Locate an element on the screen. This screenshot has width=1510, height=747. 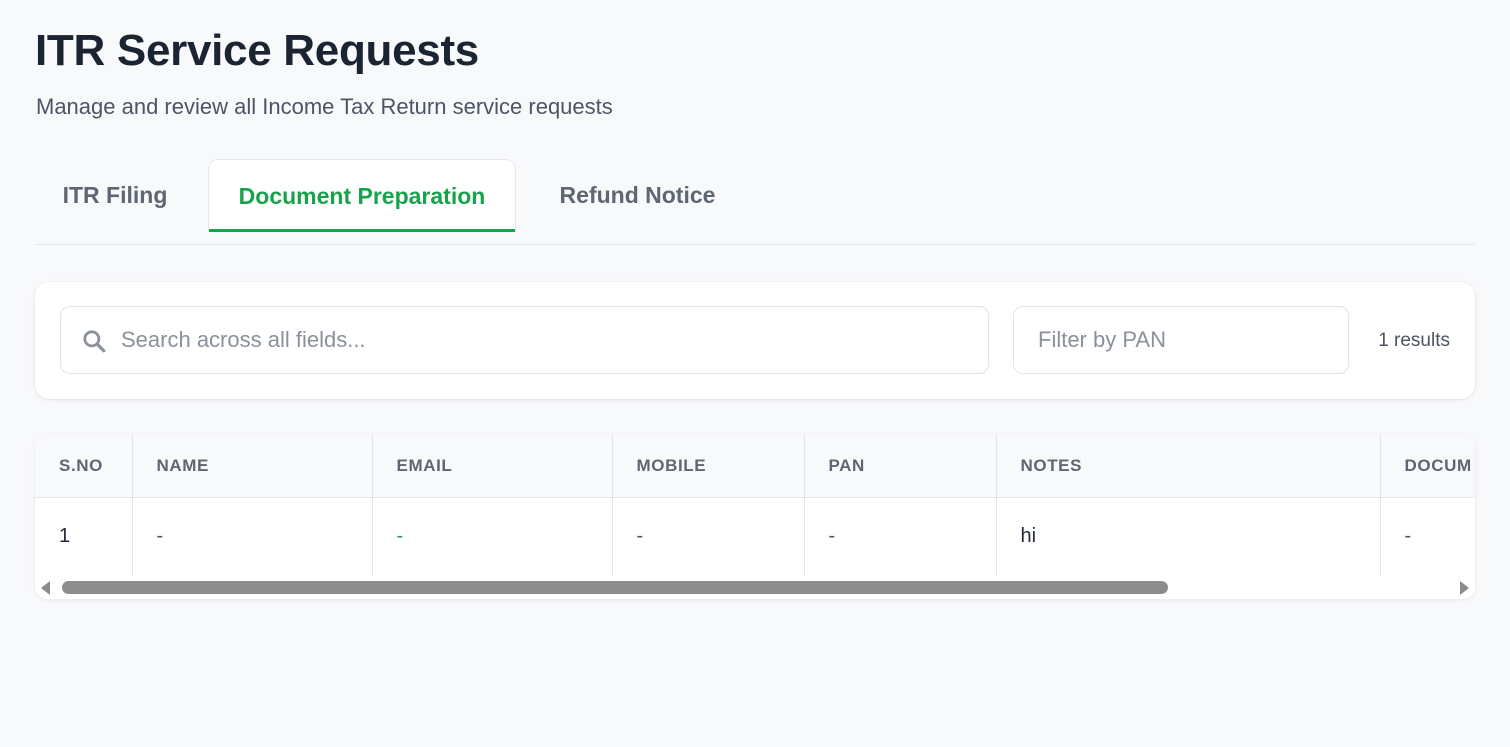
column-header-name: NAME is located at coordinates (252, 466).